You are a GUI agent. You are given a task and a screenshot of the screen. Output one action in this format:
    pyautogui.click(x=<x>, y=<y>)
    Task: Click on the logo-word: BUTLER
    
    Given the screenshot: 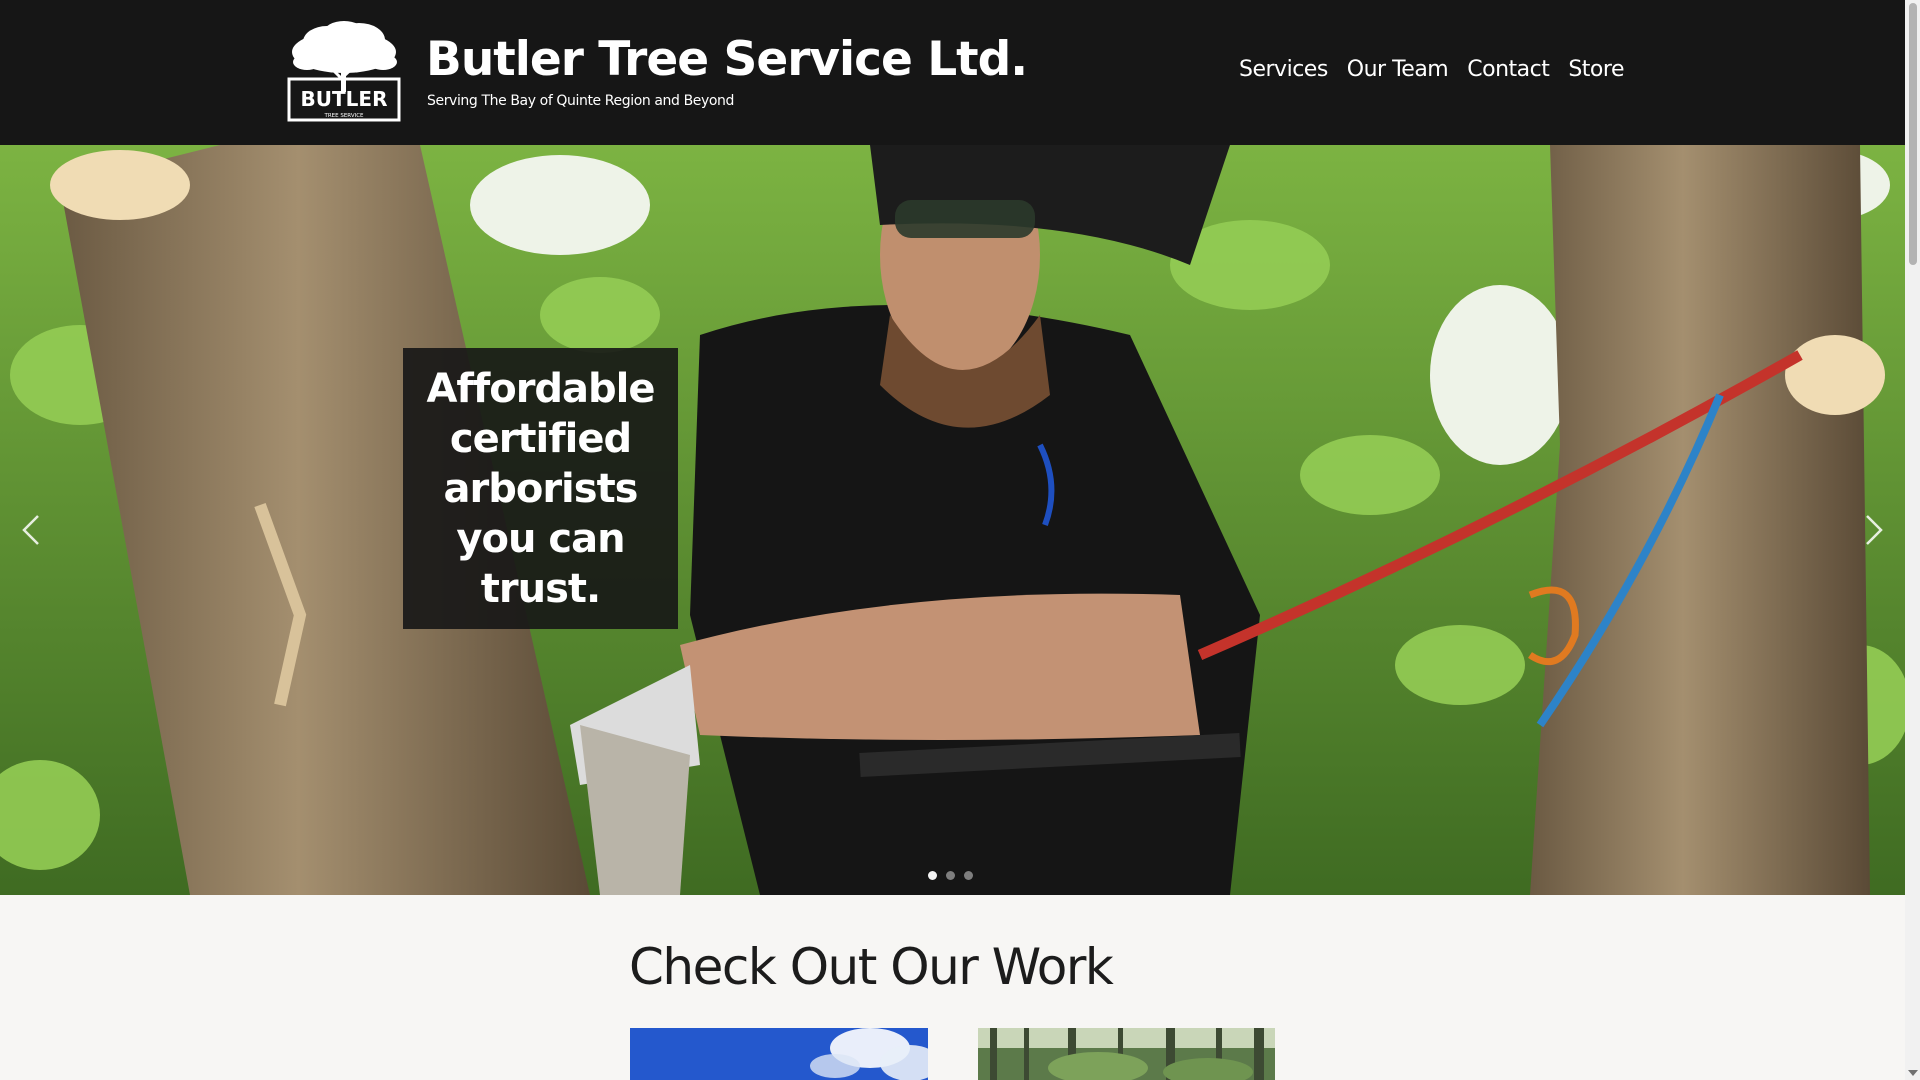 What is the action you would take?
    pyautogui.click(x=344, y=99)
    